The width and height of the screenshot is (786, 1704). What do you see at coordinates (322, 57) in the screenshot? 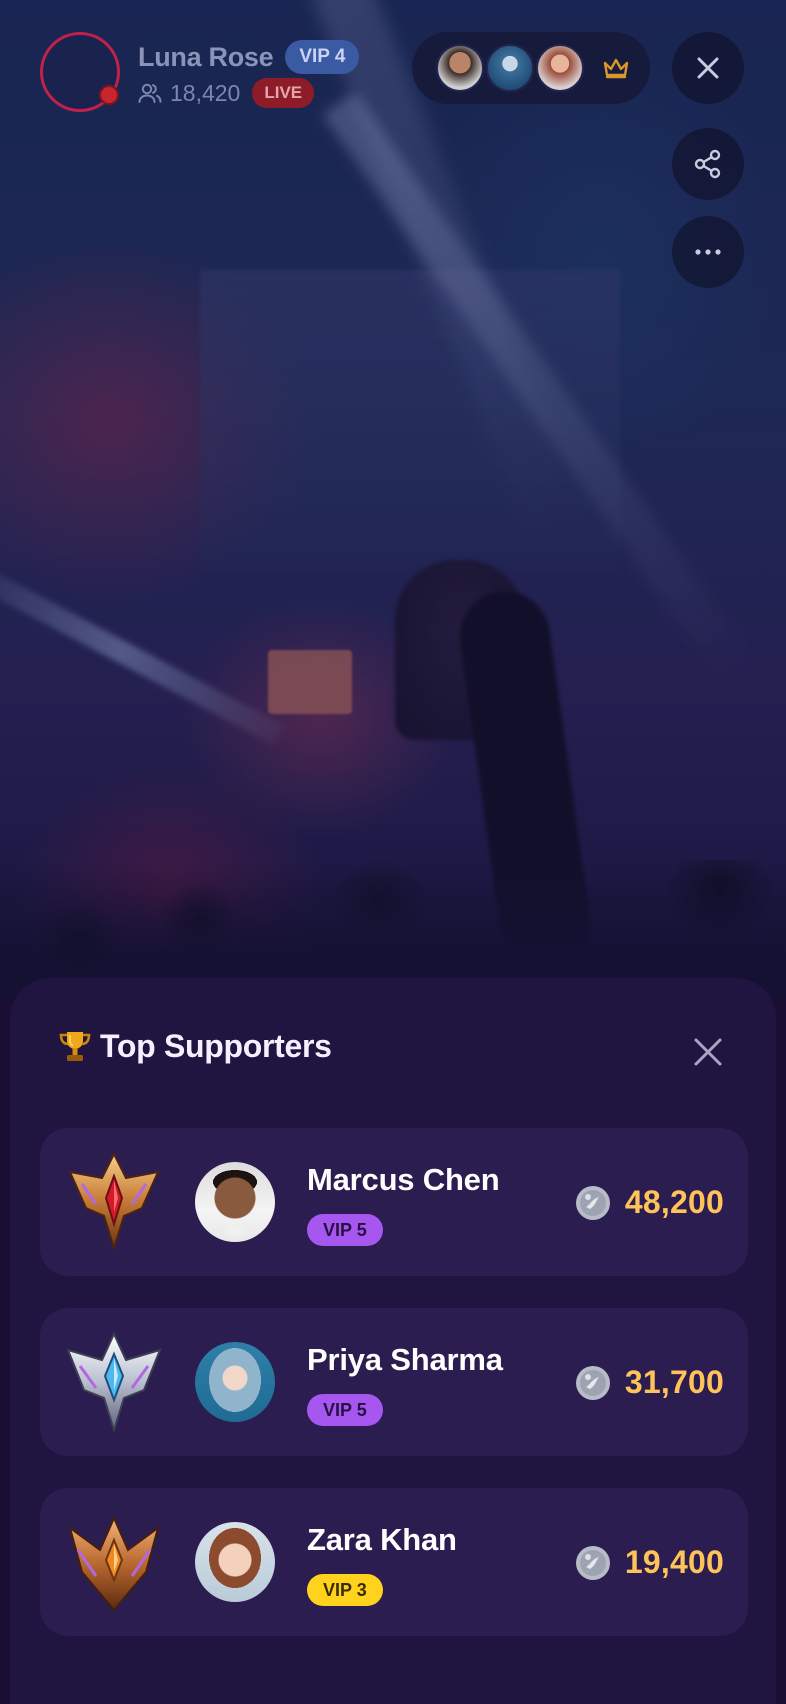
I see `host-vip-badge: VIP 4` at bounding box center [322, 57].